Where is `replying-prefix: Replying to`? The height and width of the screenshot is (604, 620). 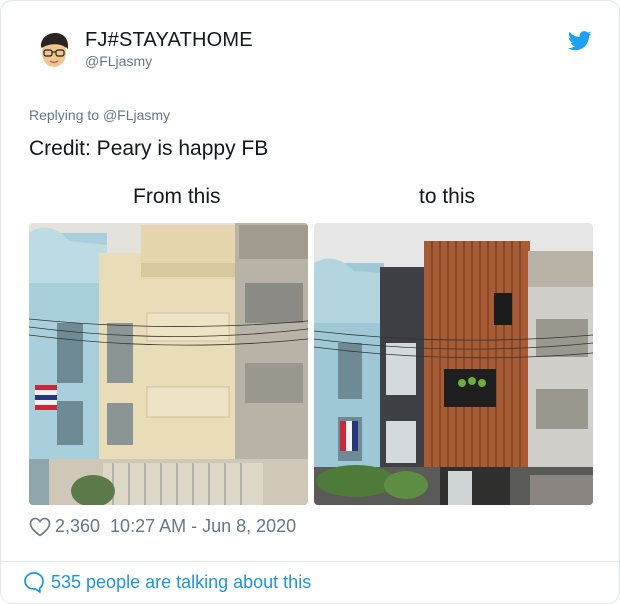 replying-prefix: Replying to is located at coordinates (64, 115).